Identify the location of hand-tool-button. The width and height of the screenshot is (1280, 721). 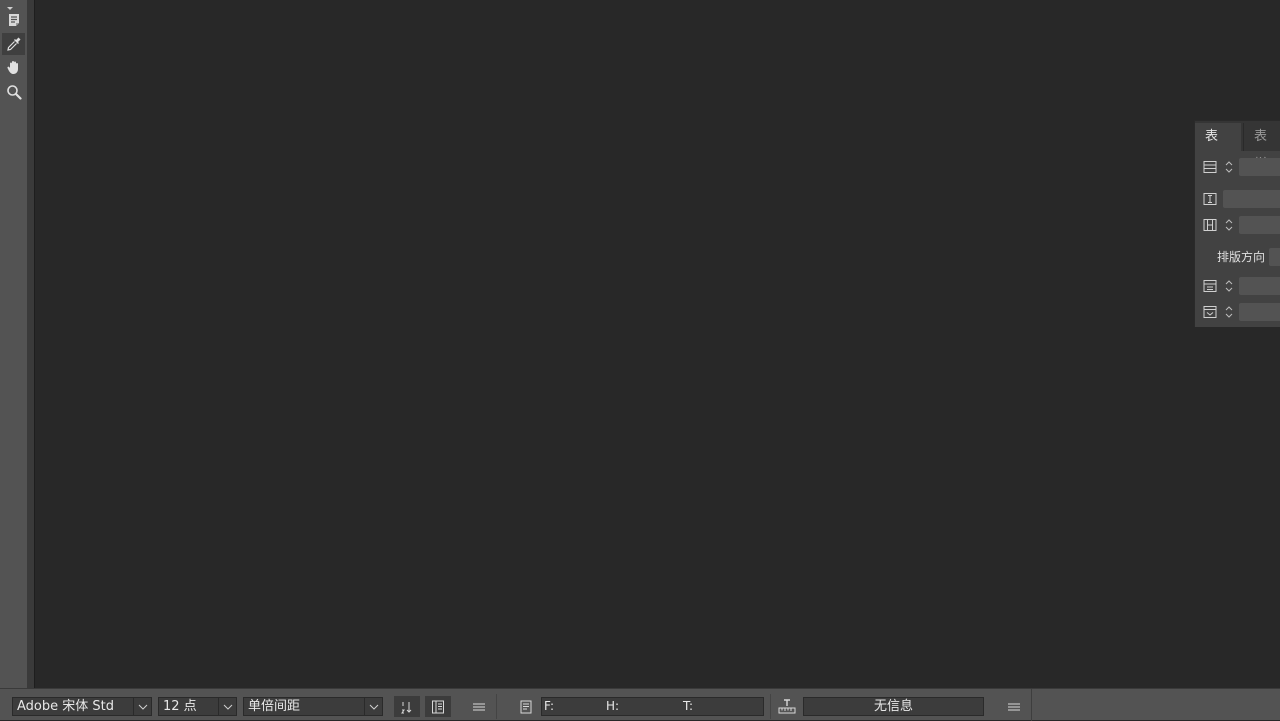
(13, 67).